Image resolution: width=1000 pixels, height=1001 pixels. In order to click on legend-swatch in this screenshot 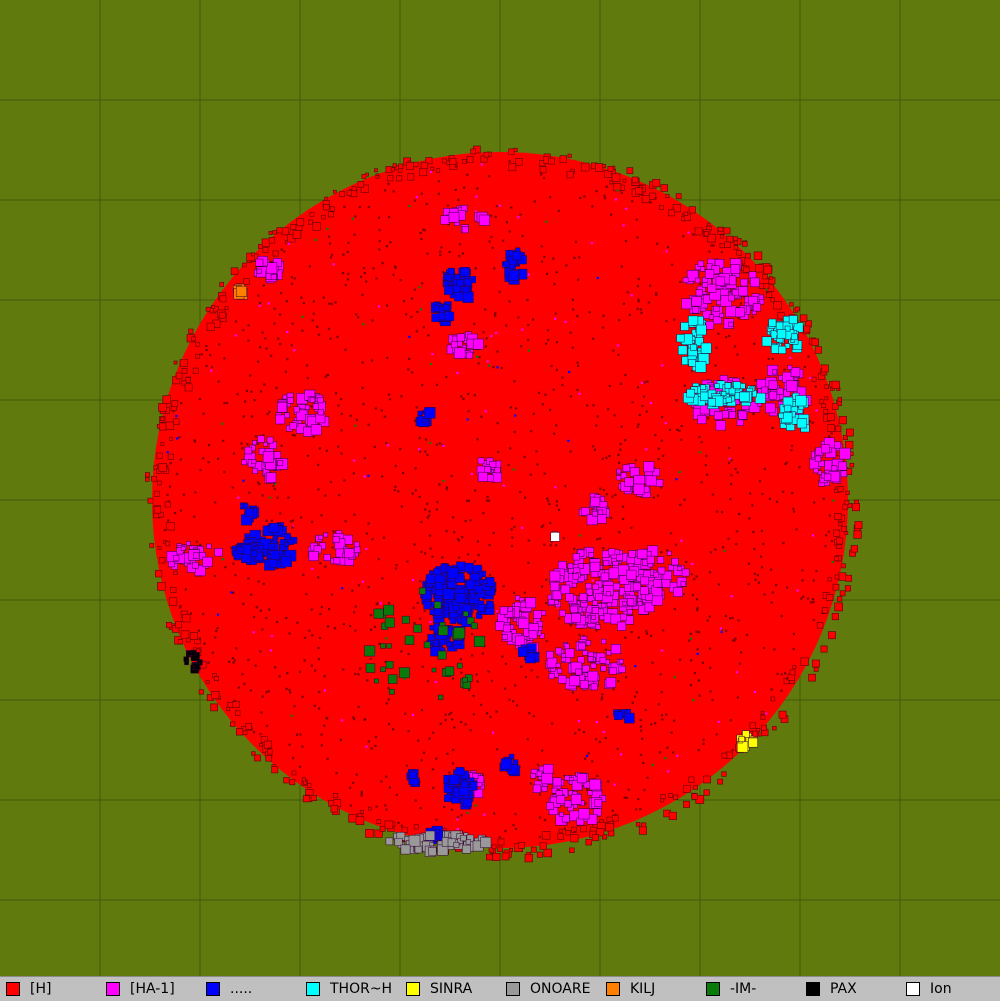, I will do `click(113, 989)`.